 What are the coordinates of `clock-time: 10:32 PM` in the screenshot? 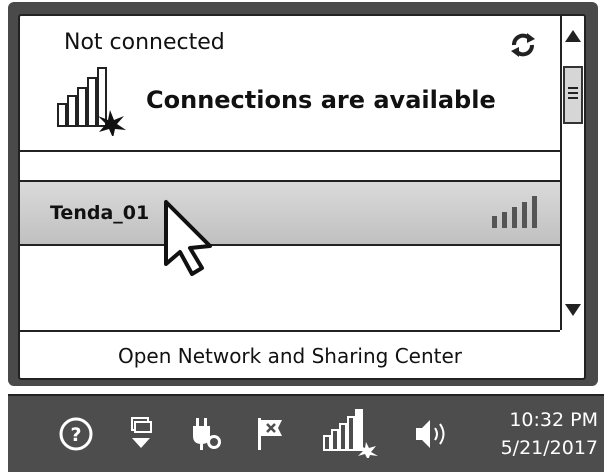 It's located at (553, 420).